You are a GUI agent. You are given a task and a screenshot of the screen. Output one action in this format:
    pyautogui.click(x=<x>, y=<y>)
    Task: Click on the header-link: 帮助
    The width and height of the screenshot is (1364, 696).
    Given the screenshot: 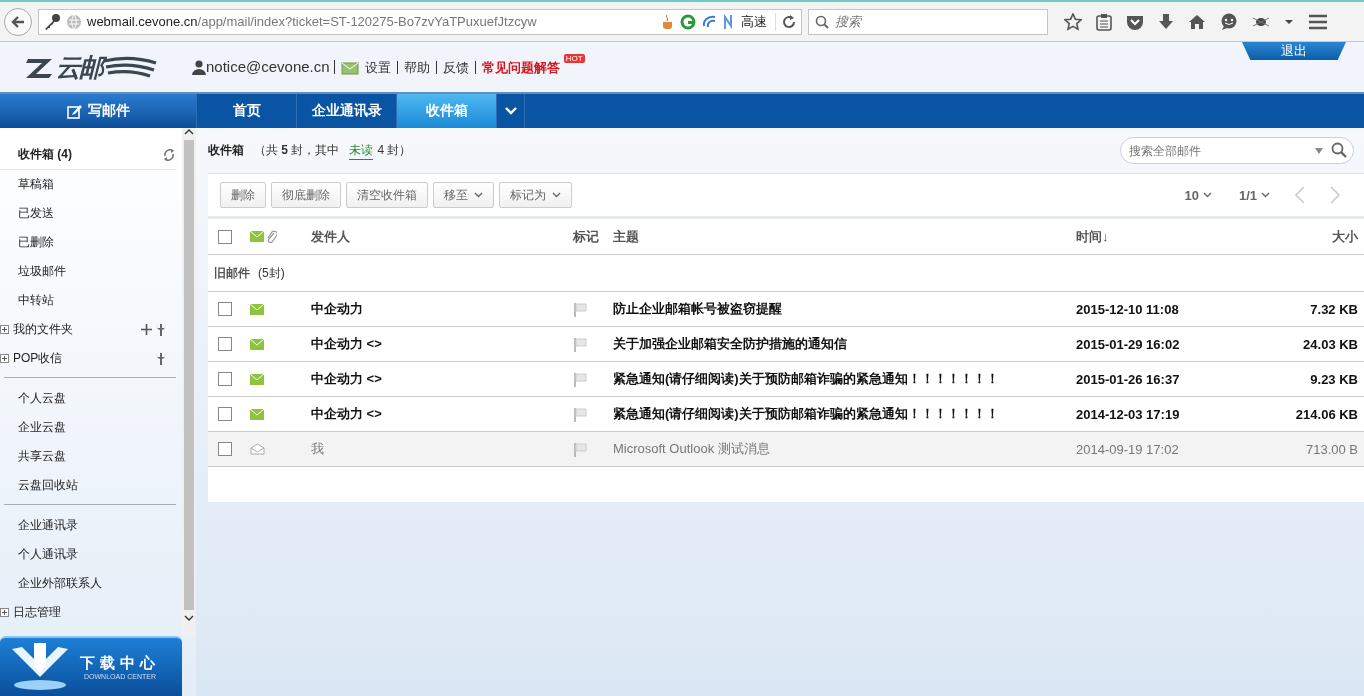 What is the action you would take?
    pyautogui.click(x=416, y=67)
    